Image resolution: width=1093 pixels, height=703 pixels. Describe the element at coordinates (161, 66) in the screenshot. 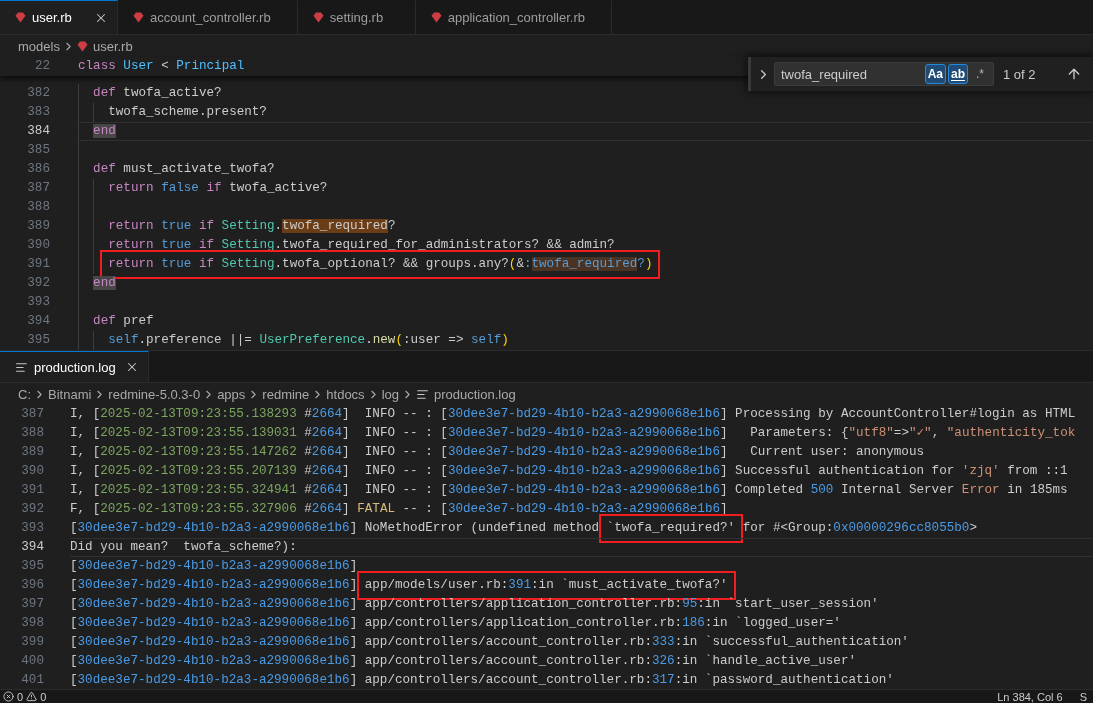

I see `code-text: class User < Principal` at that location.